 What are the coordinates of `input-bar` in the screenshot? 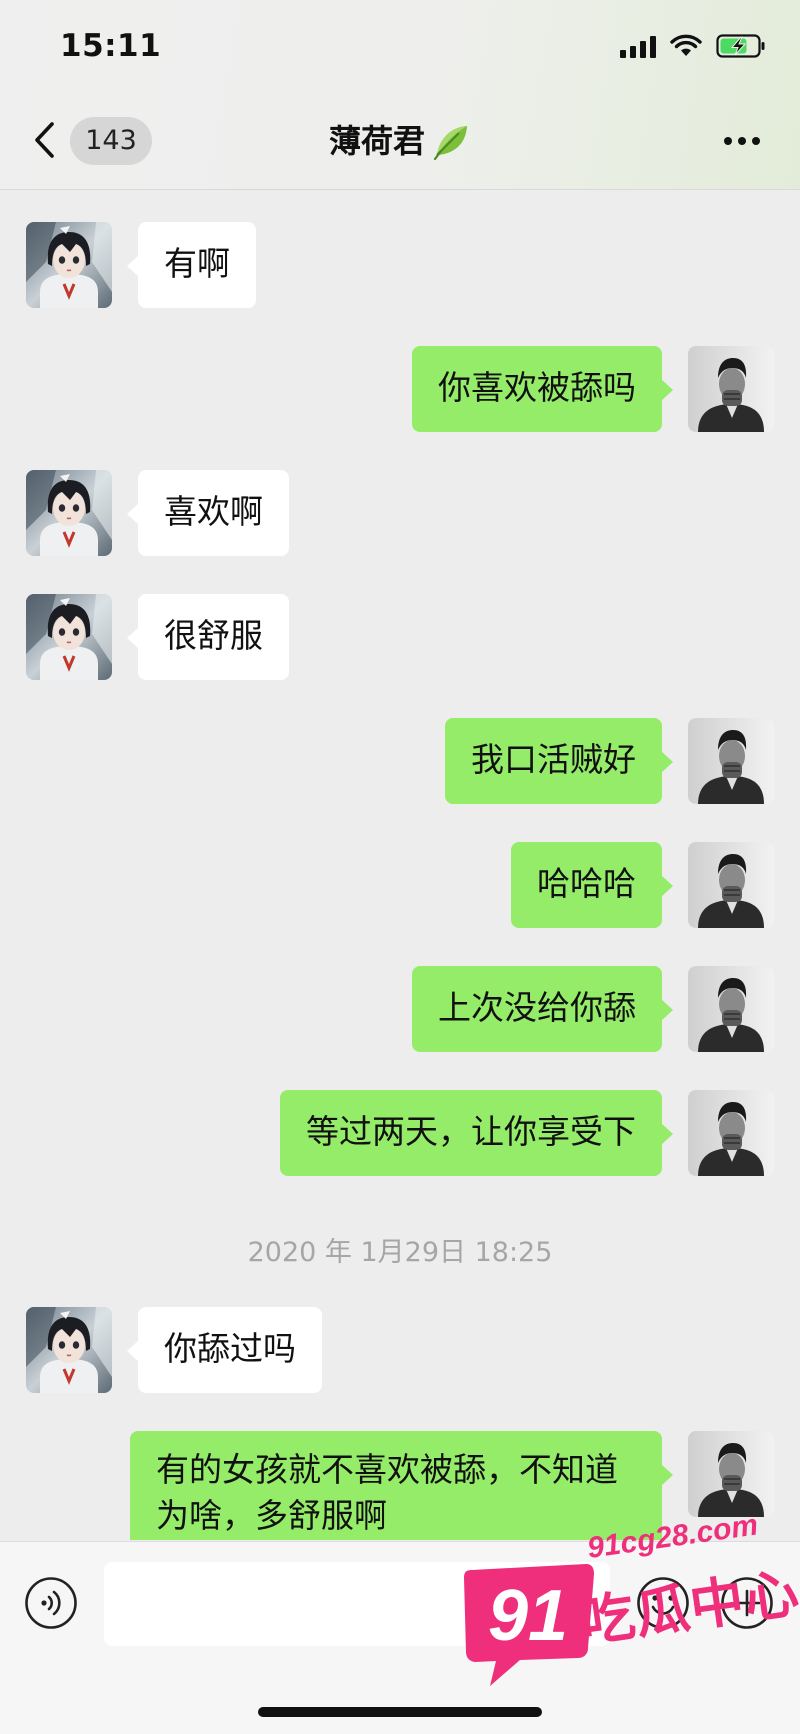 It's located at (400, 1637).